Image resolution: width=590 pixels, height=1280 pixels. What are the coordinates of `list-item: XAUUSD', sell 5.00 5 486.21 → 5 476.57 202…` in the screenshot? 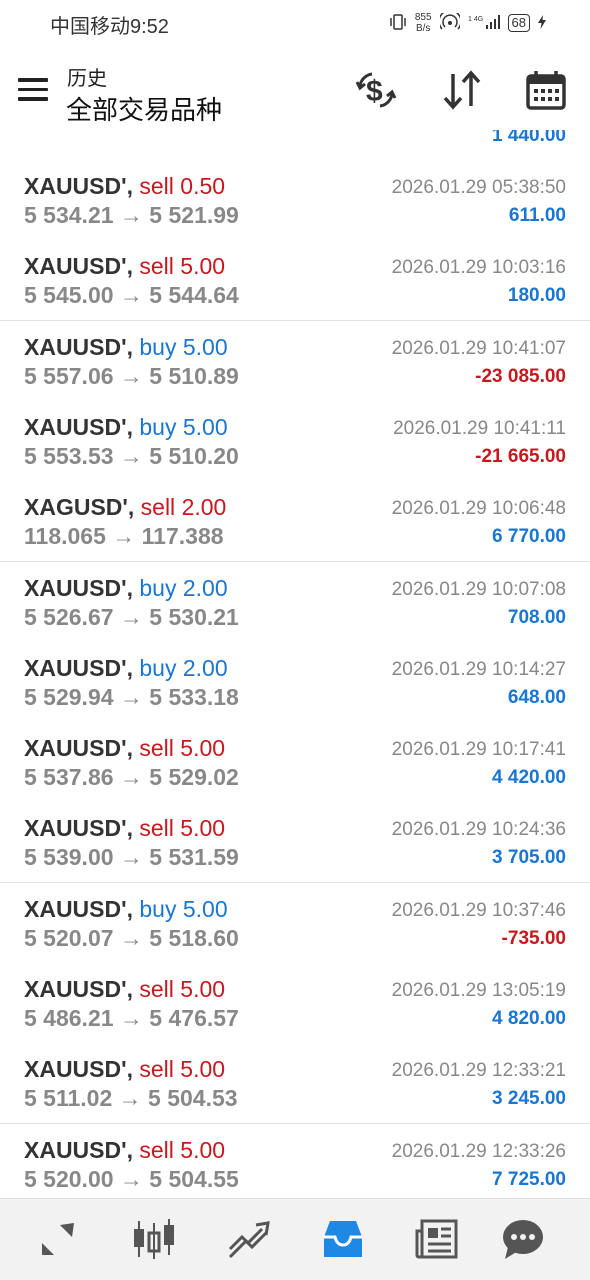 It's located at (295, 1003).